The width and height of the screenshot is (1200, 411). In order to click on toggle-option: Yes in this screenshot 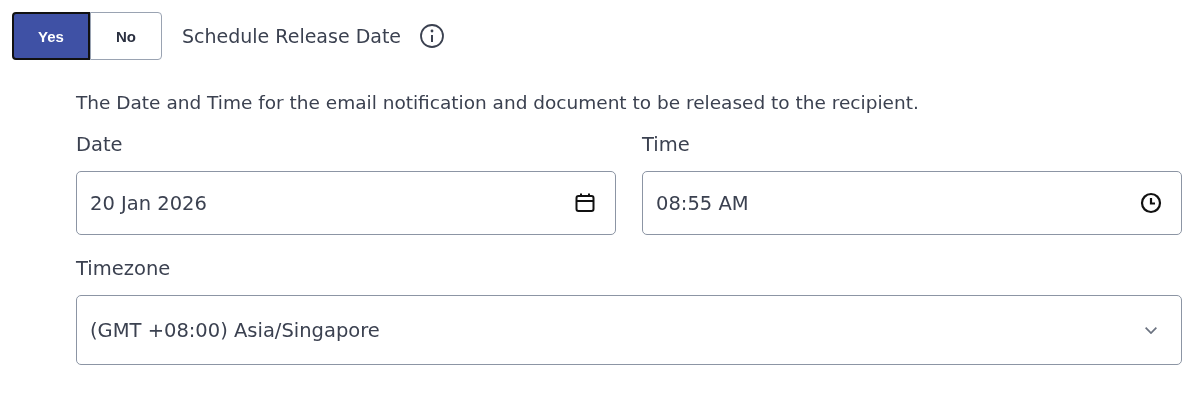, I will do `click(51, 36)`.